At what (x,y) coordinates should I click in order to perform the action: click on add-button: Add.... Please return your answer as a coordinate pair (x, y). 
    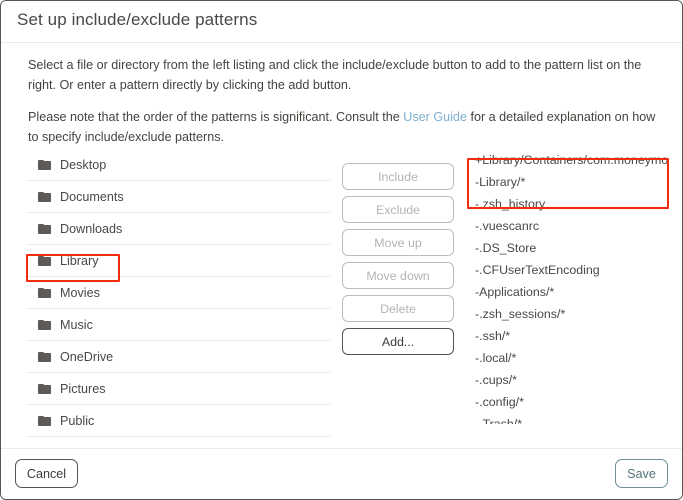
    Looking at the image, I should click on (398, 341).